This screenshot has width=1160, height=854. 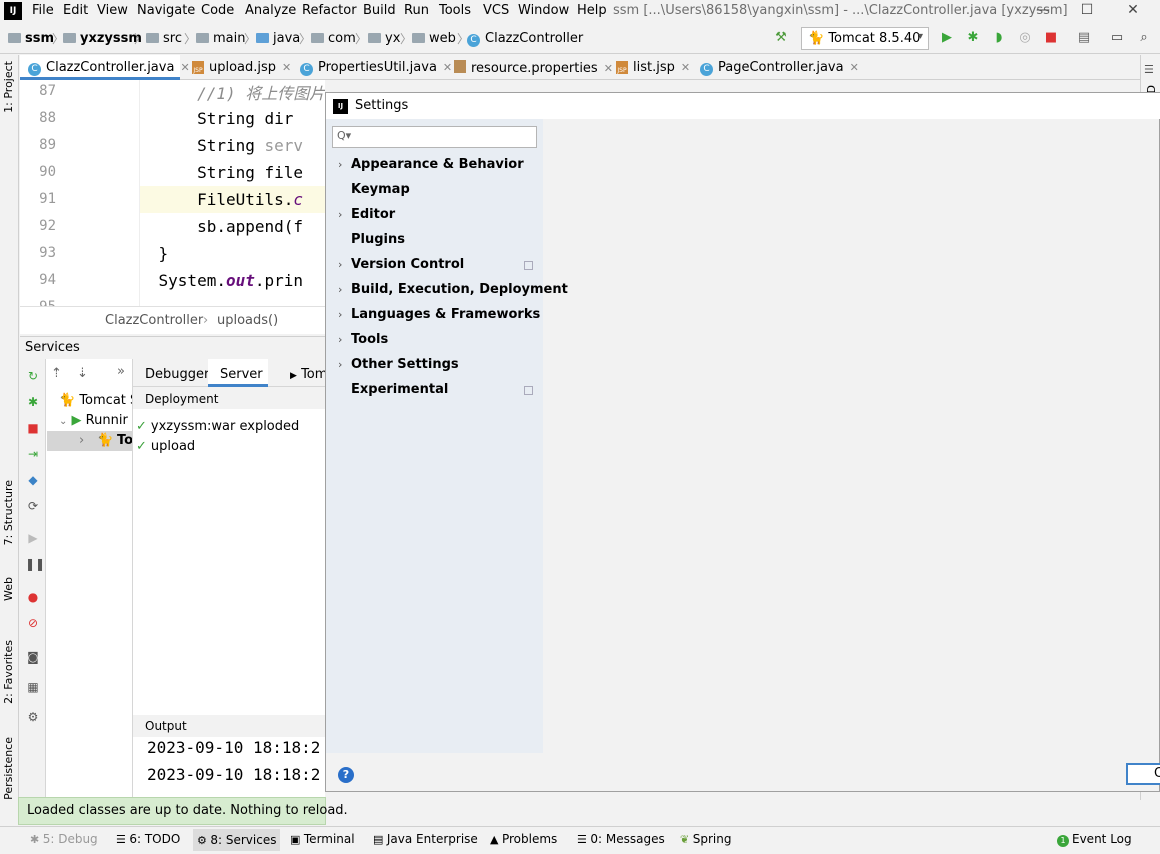 What do you see at coordinates (33, 597) in the screenshot?
I see `breakpoints-icon: ●` at bounding box center [33, 597].